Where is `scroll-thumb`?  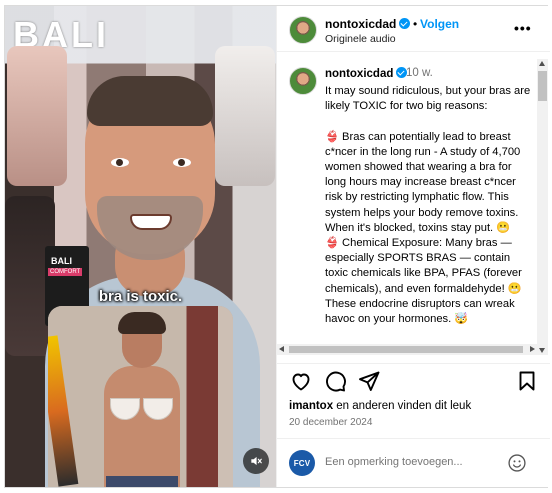 scroll-thumb is located at coordinates (542, 86).